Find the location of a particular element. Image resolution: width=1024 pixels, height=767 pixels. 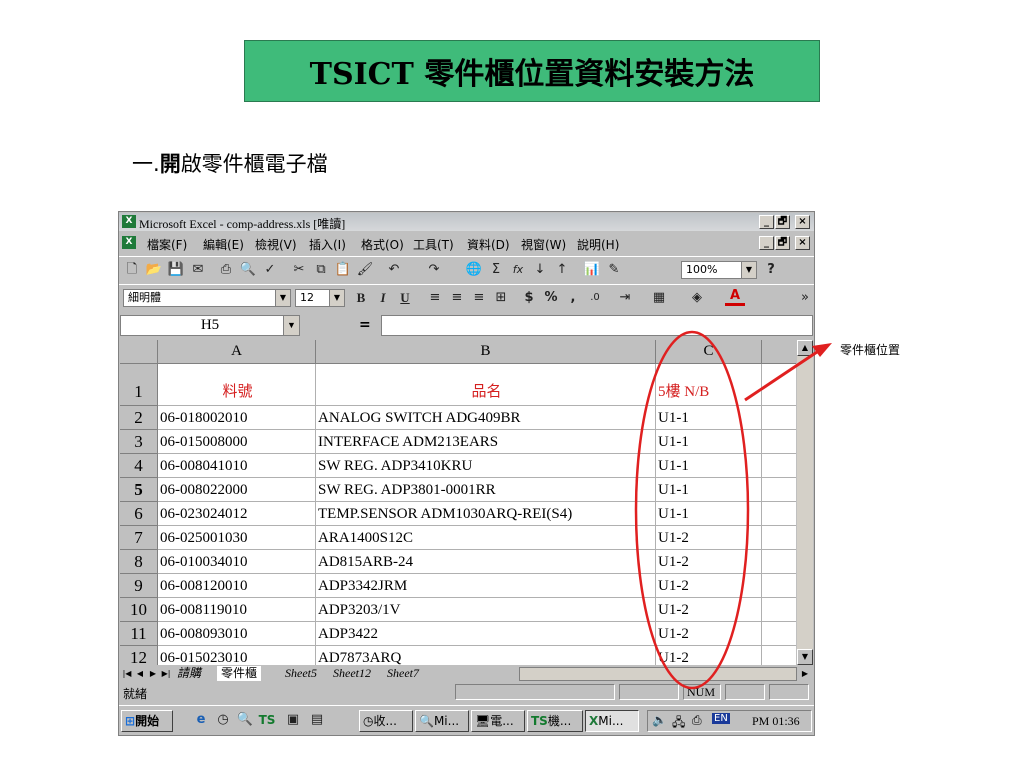

select-all-corner is located at coordinates (139, 352).